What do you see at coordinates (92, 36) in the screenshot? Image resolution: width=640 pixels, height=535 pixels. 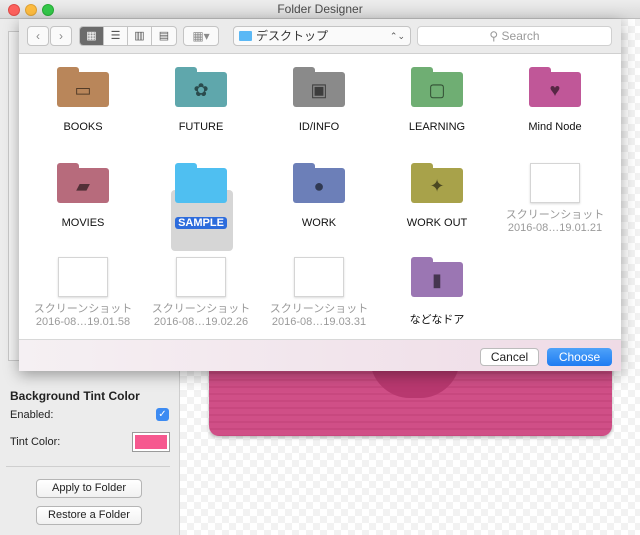 I see `icon-view-icon: ▦` at bounding box center [92, 36].